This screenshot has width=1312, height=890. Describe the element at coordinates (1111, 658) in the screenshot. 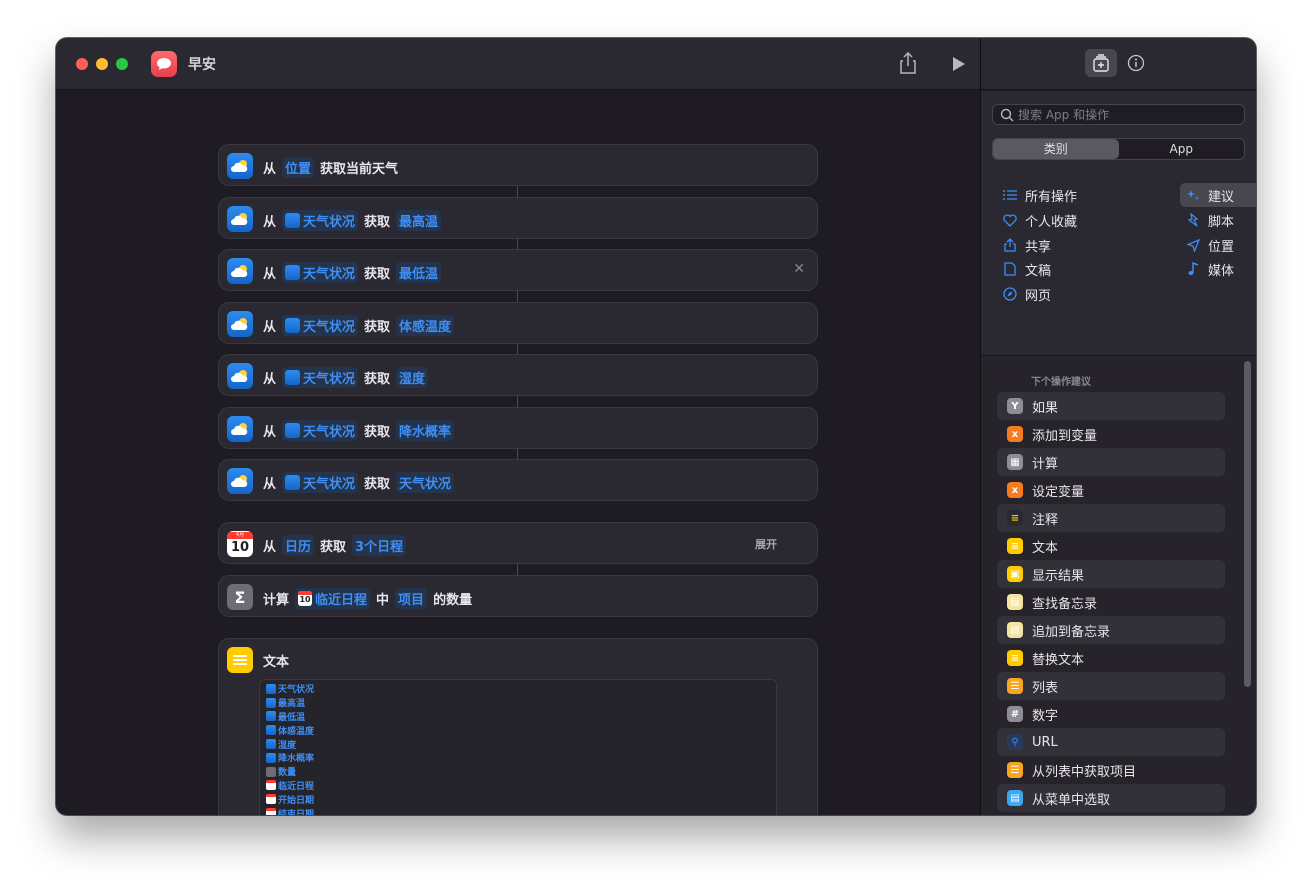

I see `suggestion-item: ≡ 替换文本` at that location.